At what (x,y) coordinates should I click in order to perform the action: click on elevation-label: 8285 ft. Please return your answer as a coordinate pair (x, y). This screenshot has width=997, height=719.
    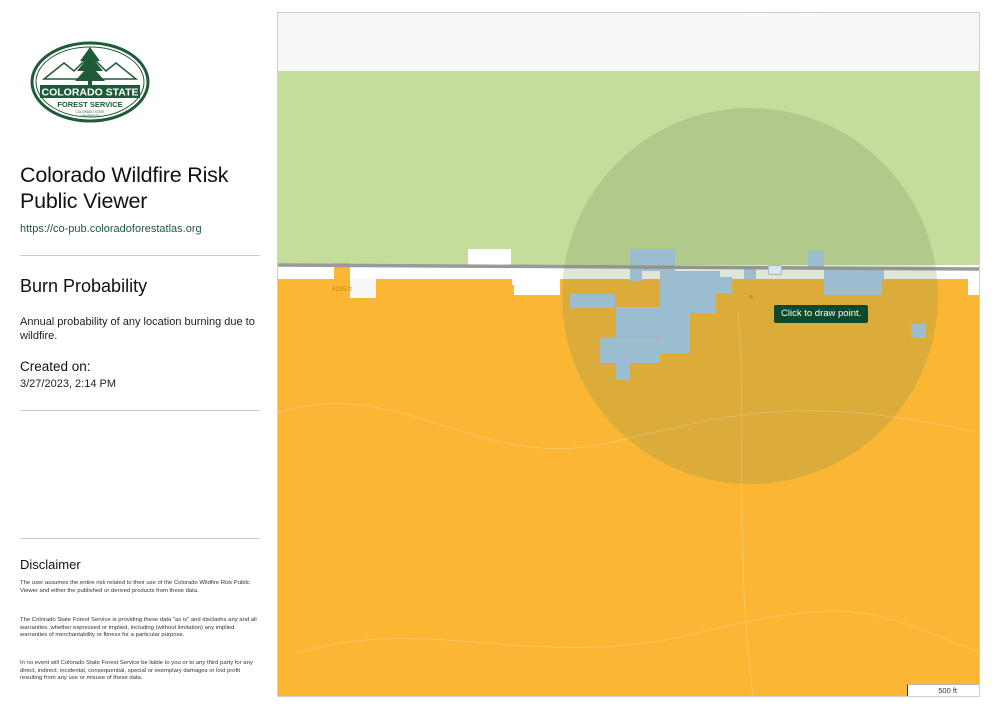
    Looking at the image, I should click on (342, 289).